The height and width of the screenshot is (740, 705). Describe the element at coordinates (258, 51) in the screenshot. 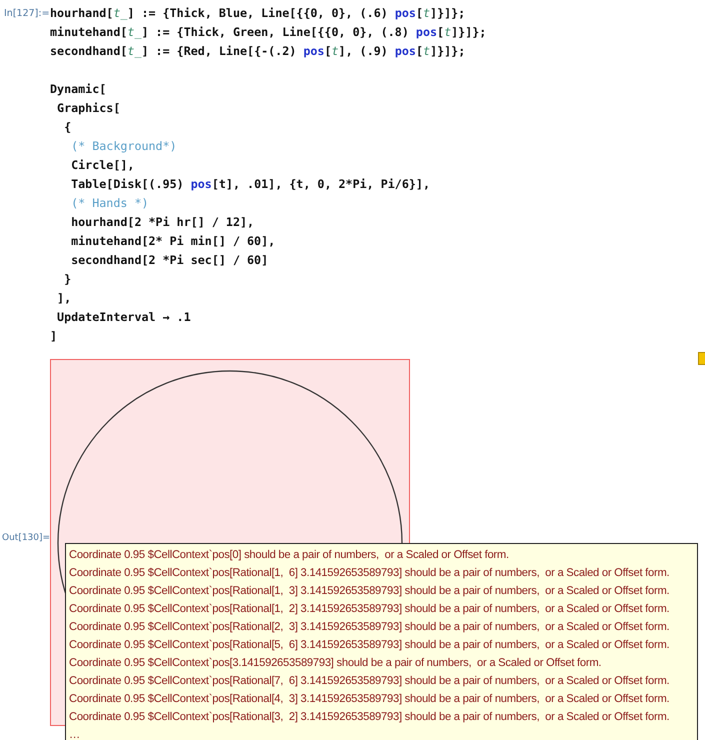

I see `code-line: secondhand[t_] := {Red, Line[{-(.2) pos[t], (.9) pos[t]}]};` at that location.